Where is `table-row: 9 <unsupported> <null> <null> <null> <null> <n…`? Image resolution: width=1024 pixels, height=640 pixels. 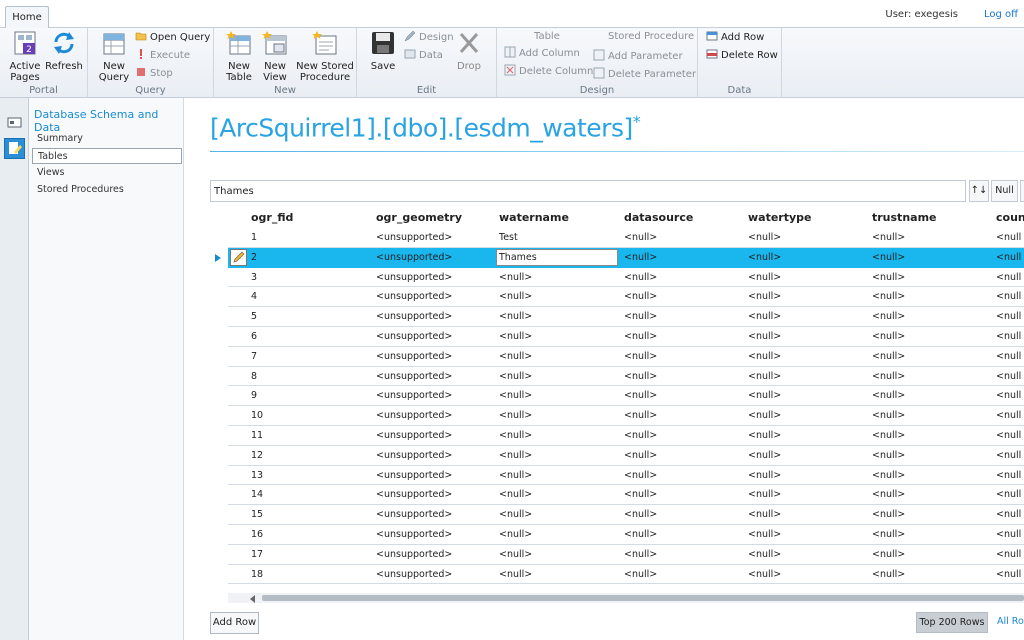
table-row: 9 <unsupported> <null> <null> <null> <null> <n… is located at coordinates (626, 396).